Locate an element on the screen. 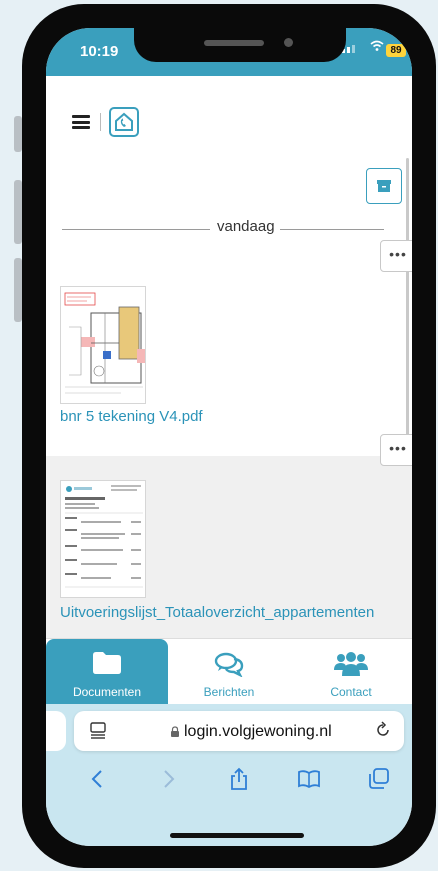 The height and width of the screenshot is (871, 438). users-icon is located at coordinates (351, 664).